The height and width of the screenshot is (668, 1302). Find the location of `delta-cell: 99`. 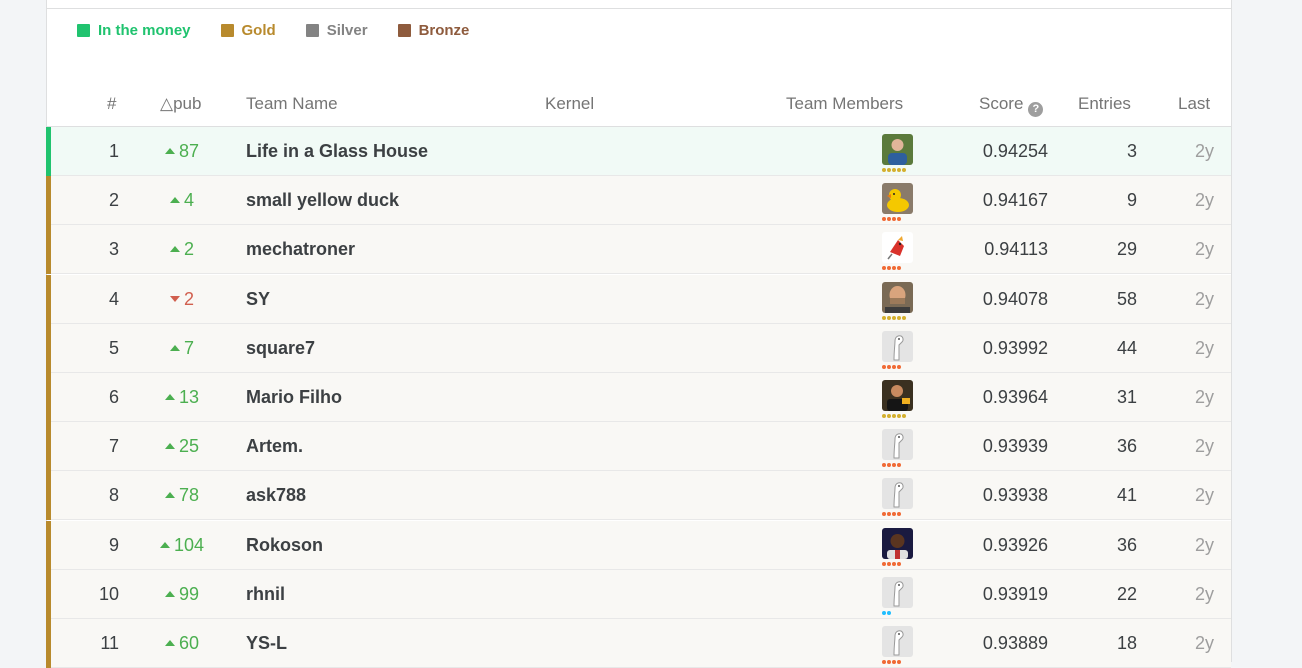

delta-cell: 99 is located at coordinates (182, 594).